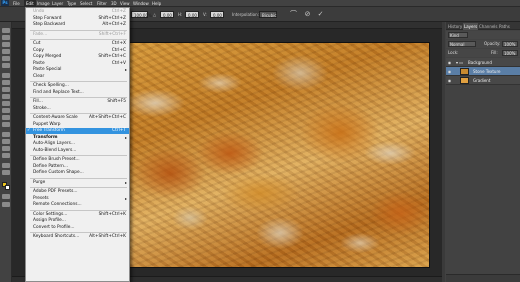  Describe the element at coordinates (307, 14) in the screenshot. I see `cancel-icon: ⊘` at that location.